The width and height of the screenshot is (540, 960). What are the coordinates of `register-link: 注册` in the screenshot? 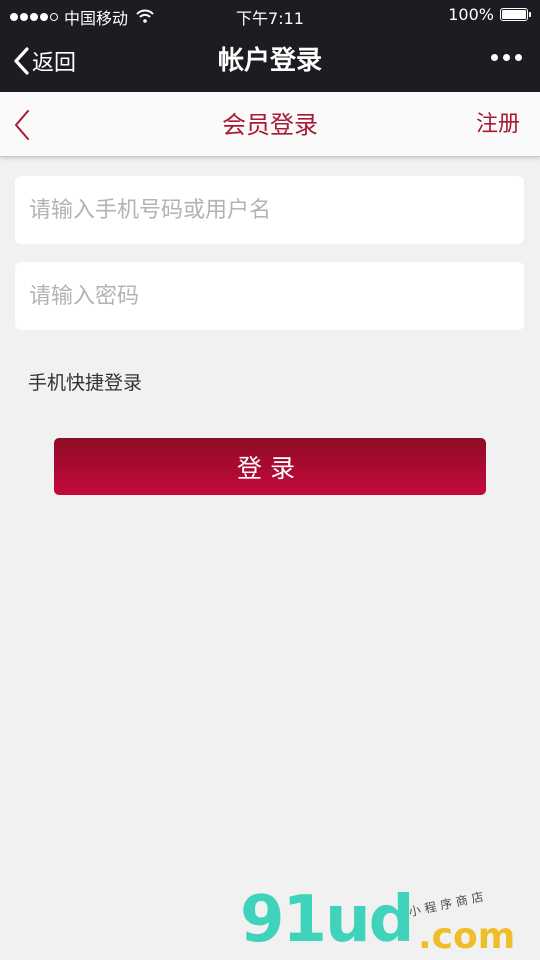 It's located at (498, 122).